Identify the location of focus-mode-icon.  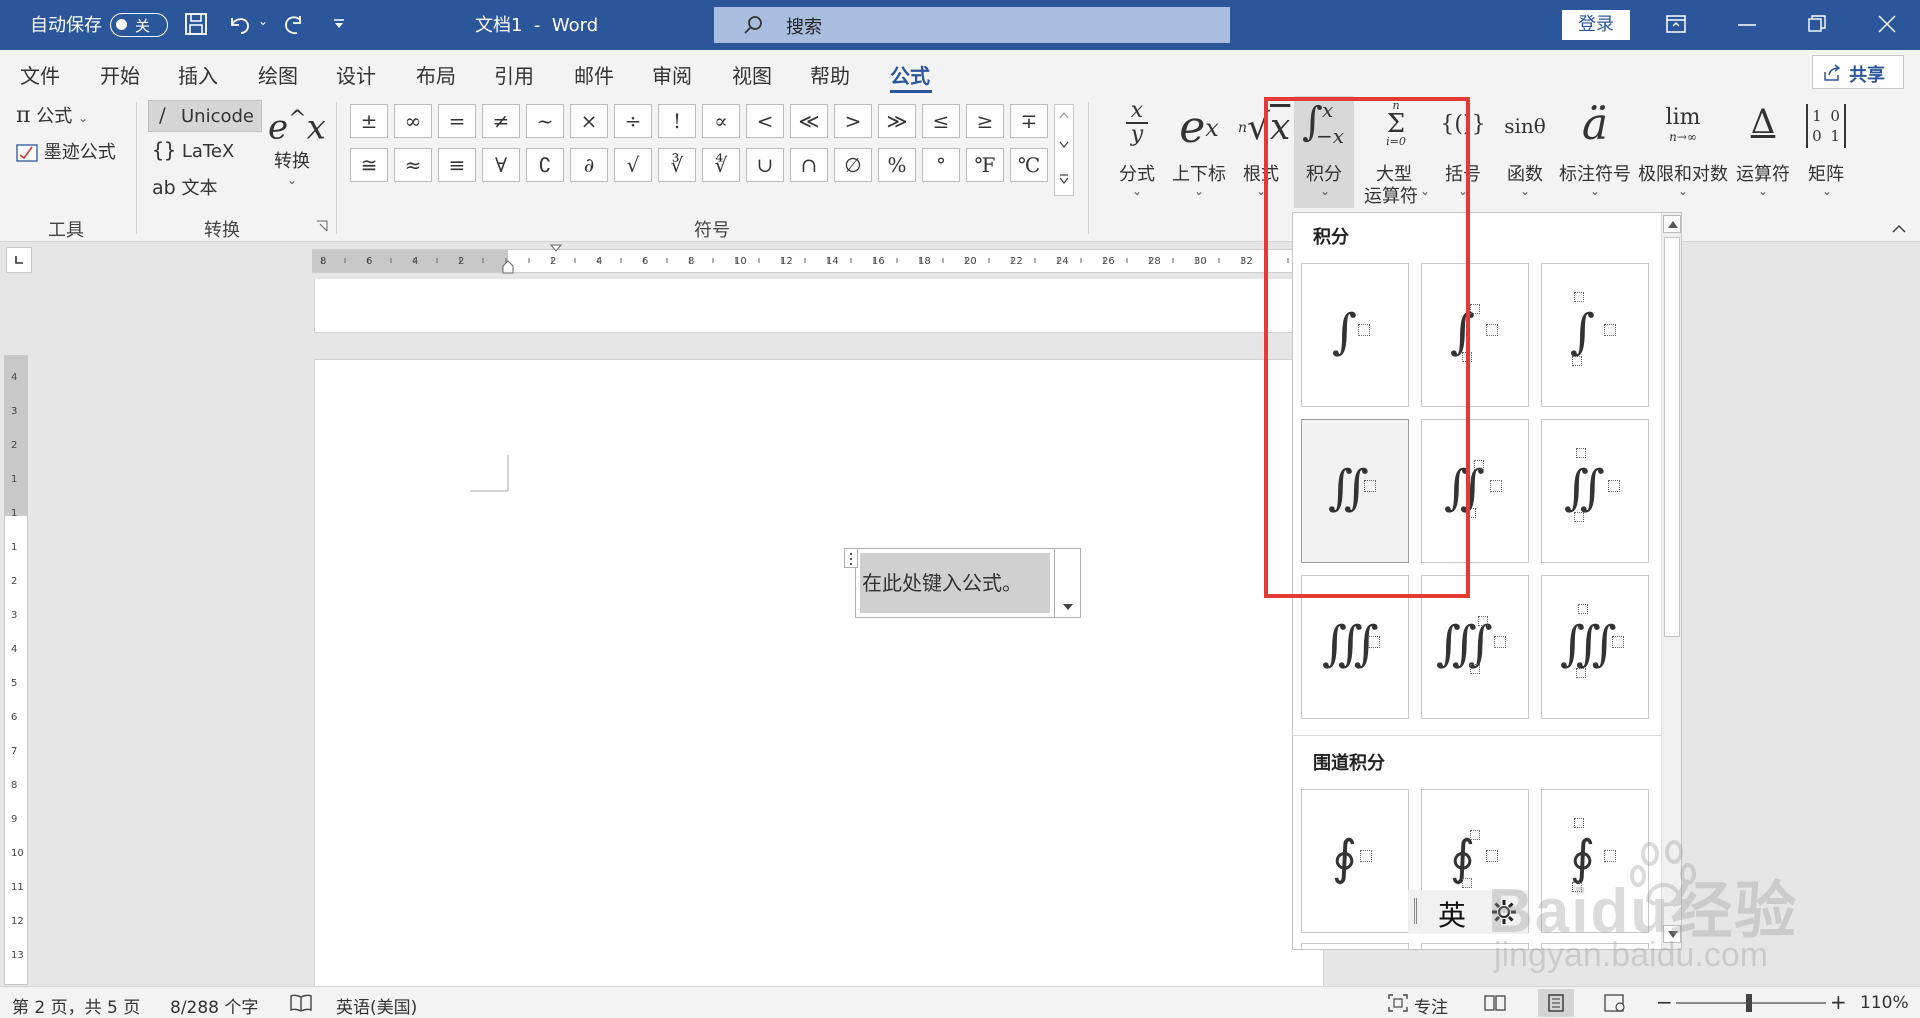
(1398, 1003).